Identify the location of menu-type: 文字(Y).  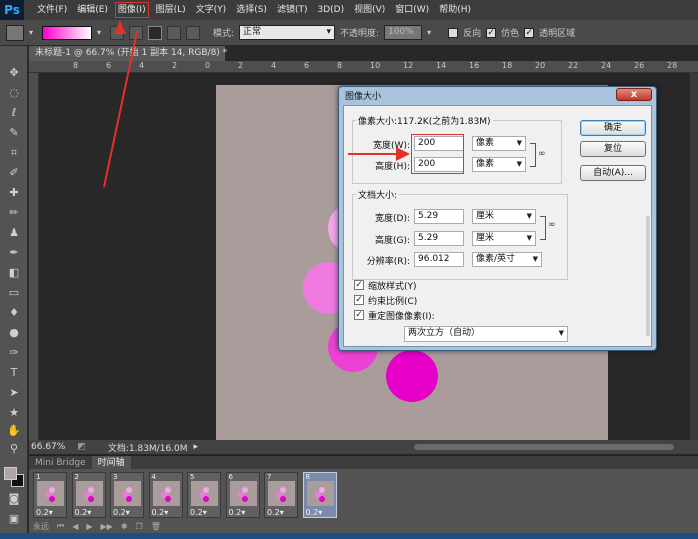
(211, 10).